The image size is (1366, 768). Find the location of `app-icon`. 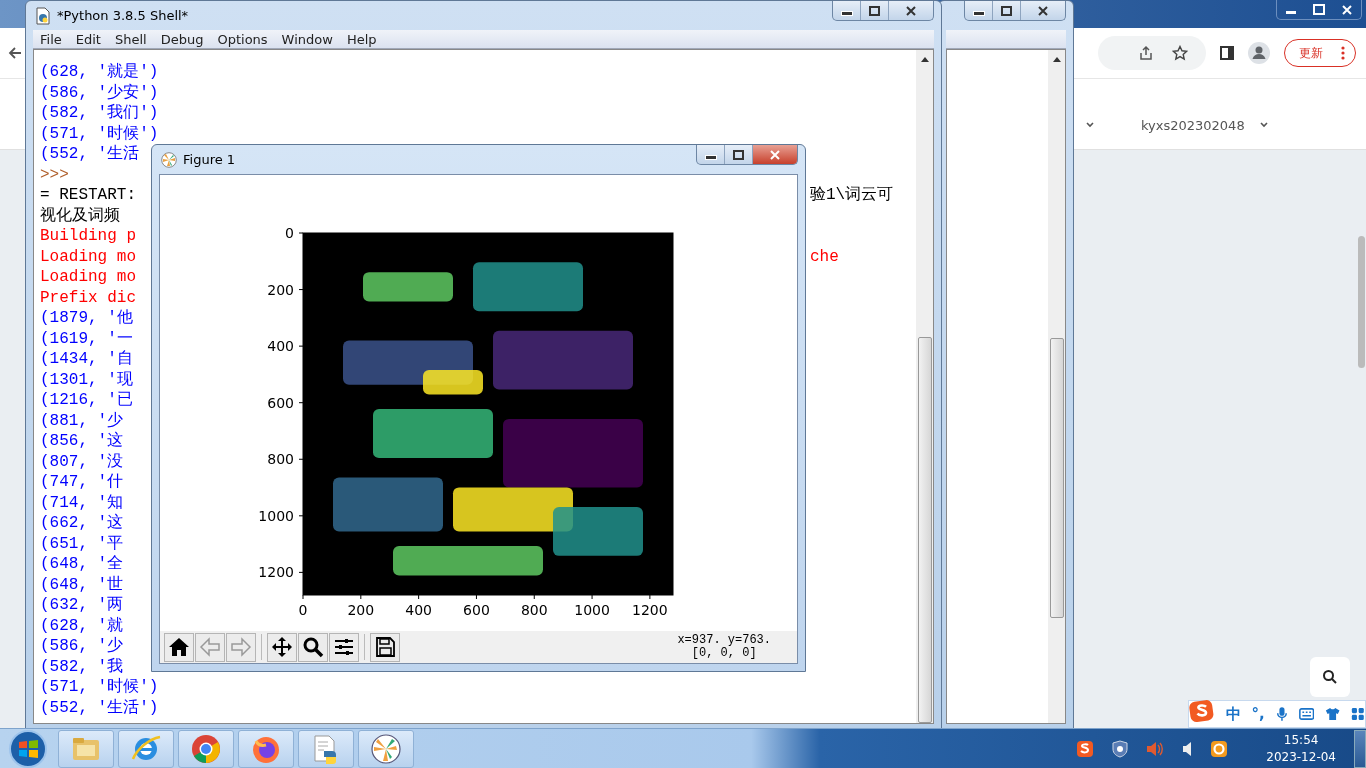

app-icon is located at coordinates (169, 159).